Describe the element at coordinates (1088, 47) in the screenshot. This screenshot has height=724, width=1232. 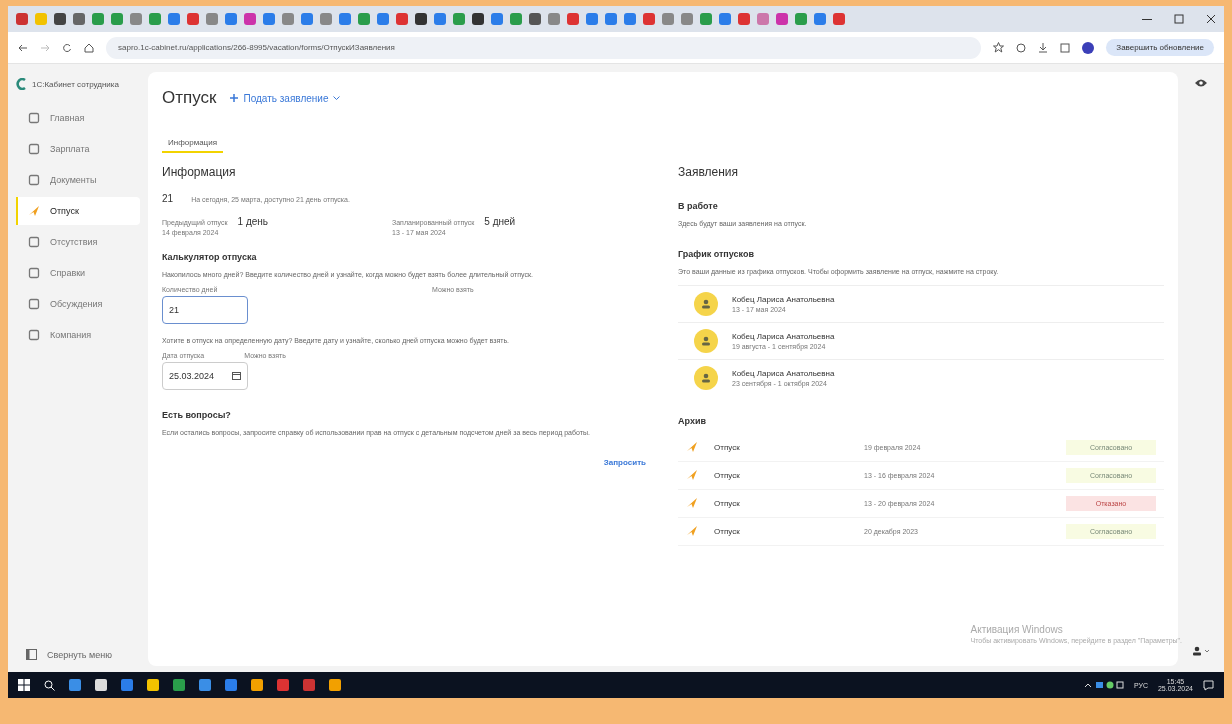
I see `profile-icon` at that location.